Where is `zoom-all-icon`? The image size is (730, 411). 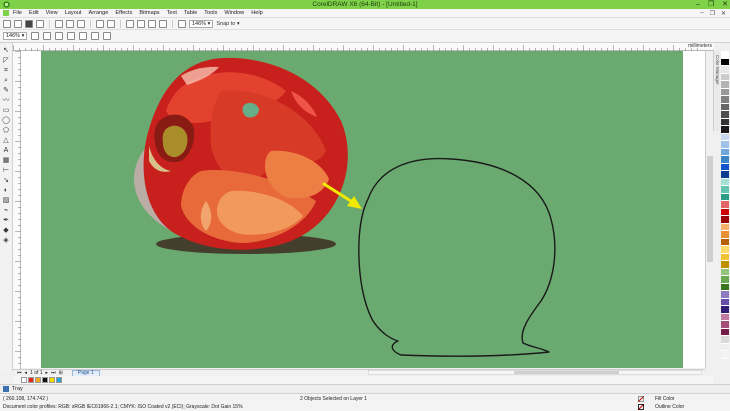 zoom-all-icon is located at coordinates (71, 36).